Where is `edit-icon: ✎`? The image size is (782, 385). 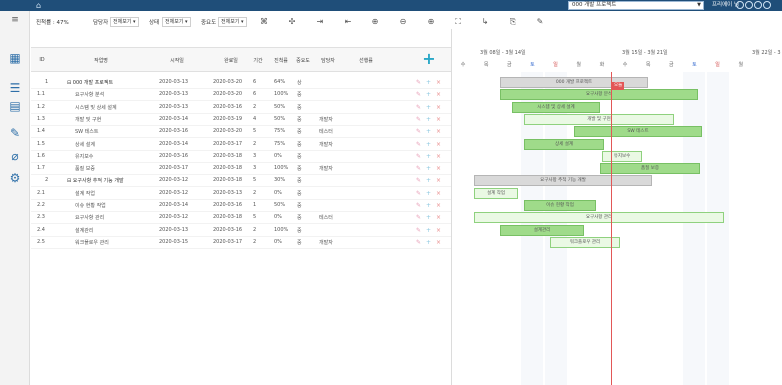 edit-icon: ✎ is located at coordinates (15, 133).